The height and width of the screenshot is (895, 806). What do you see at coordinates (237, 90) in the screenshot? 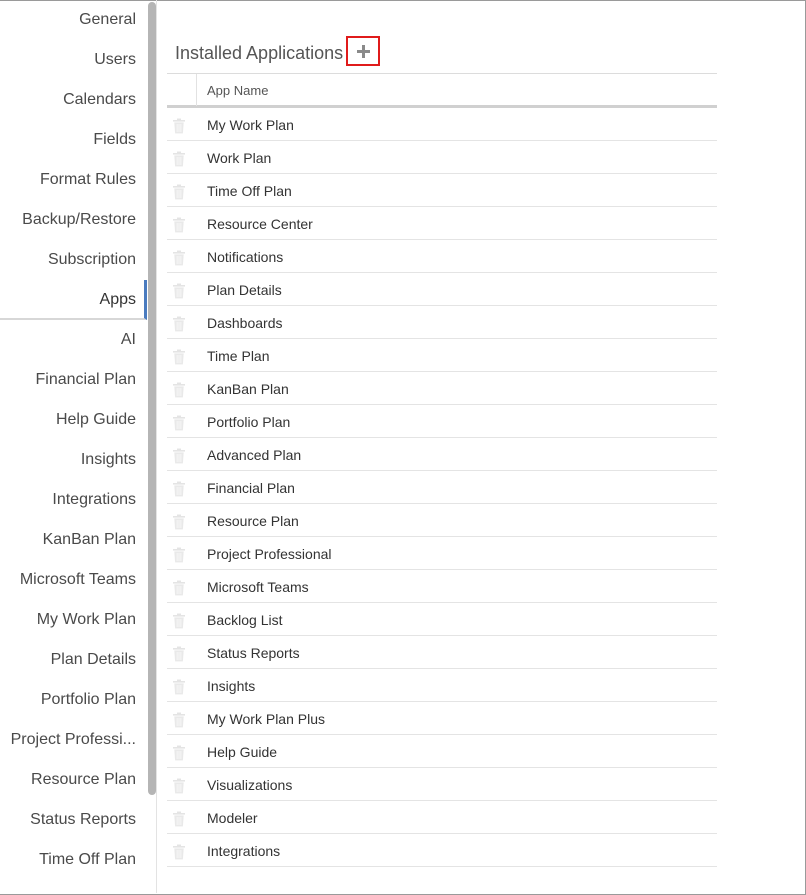
I see `app-name-column-header: App Name` at bounding box center [237, 90].